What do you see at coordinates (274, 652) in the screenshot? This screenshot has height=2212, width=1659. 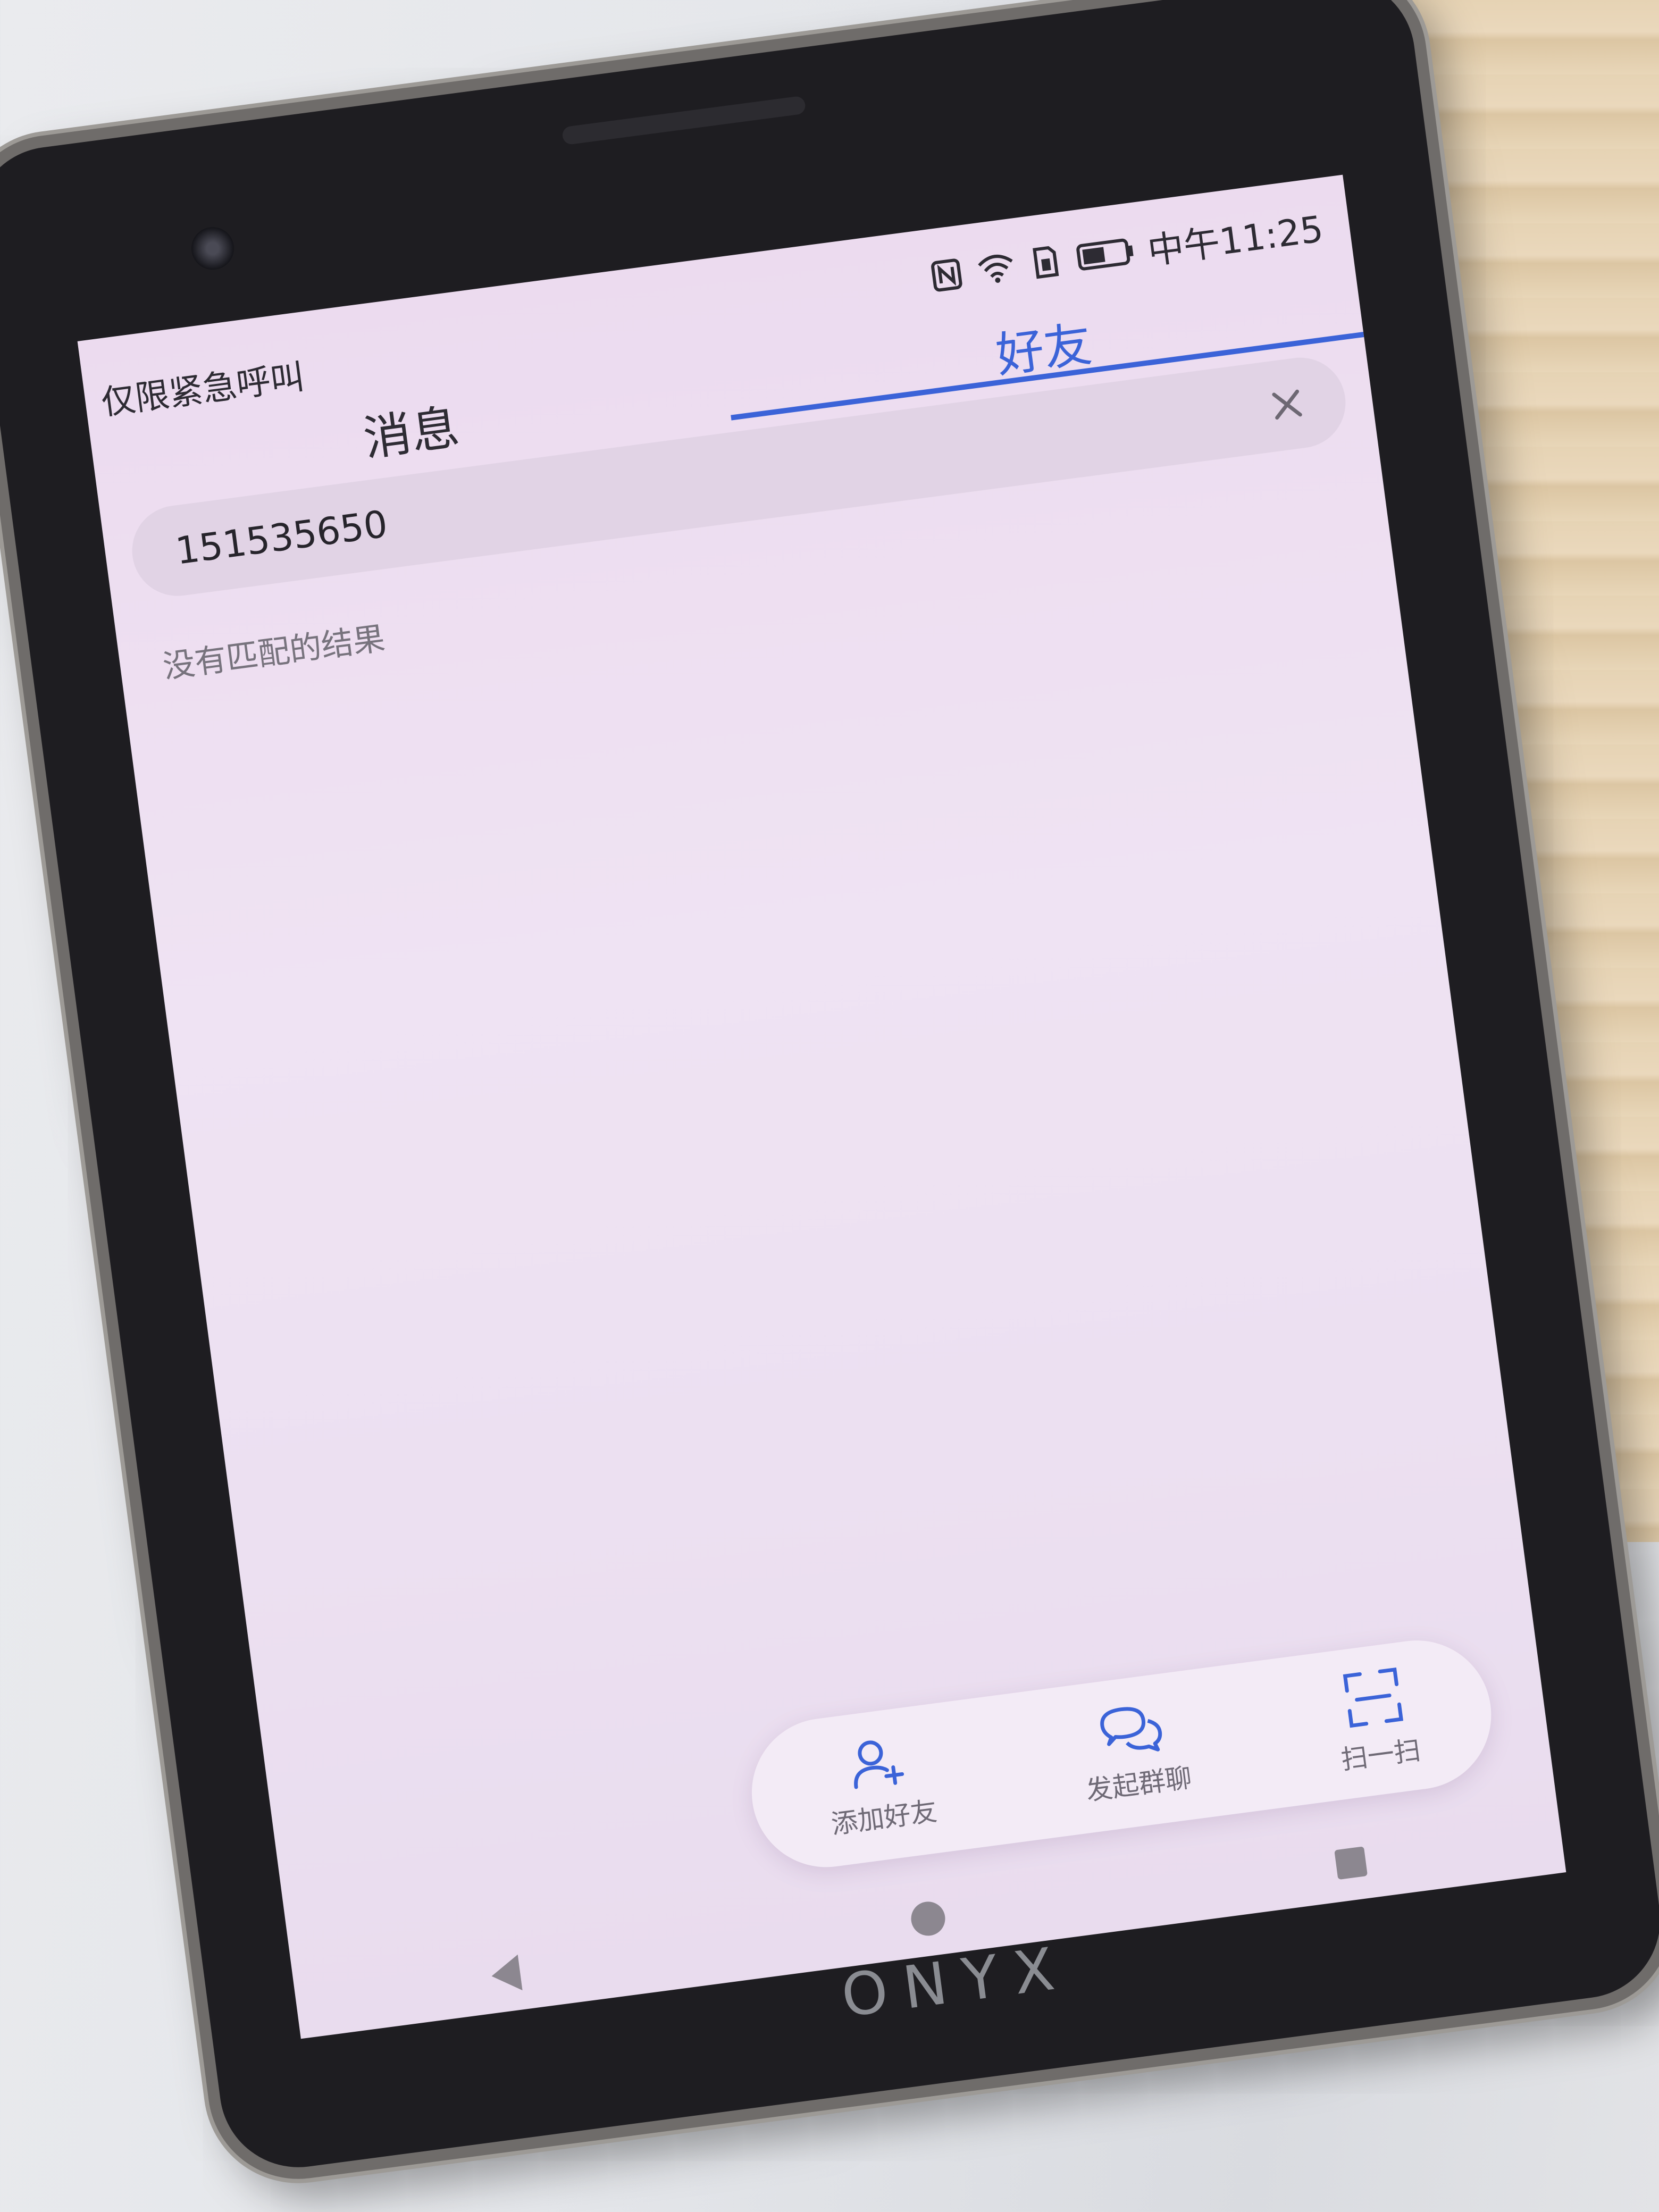 I see `no-result-text: 没有匹配的结果` at bounding box center [274, 652].